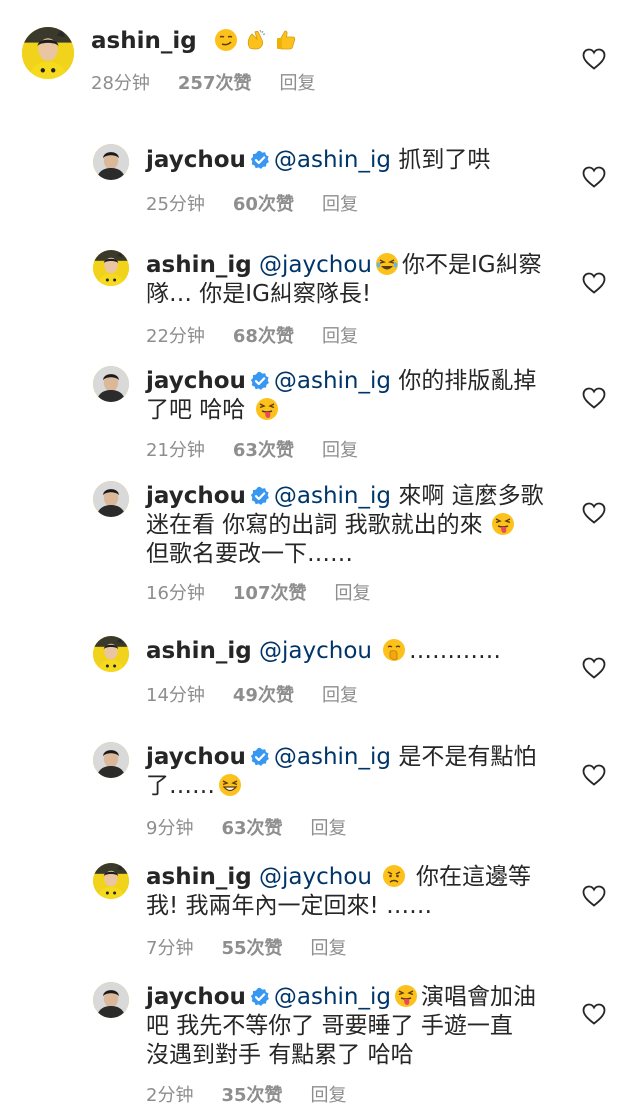  What do you see at coordinates (175, 204) in the screenshot?
I see `comment-time: 25分钟` at bounding box center [175, 204].